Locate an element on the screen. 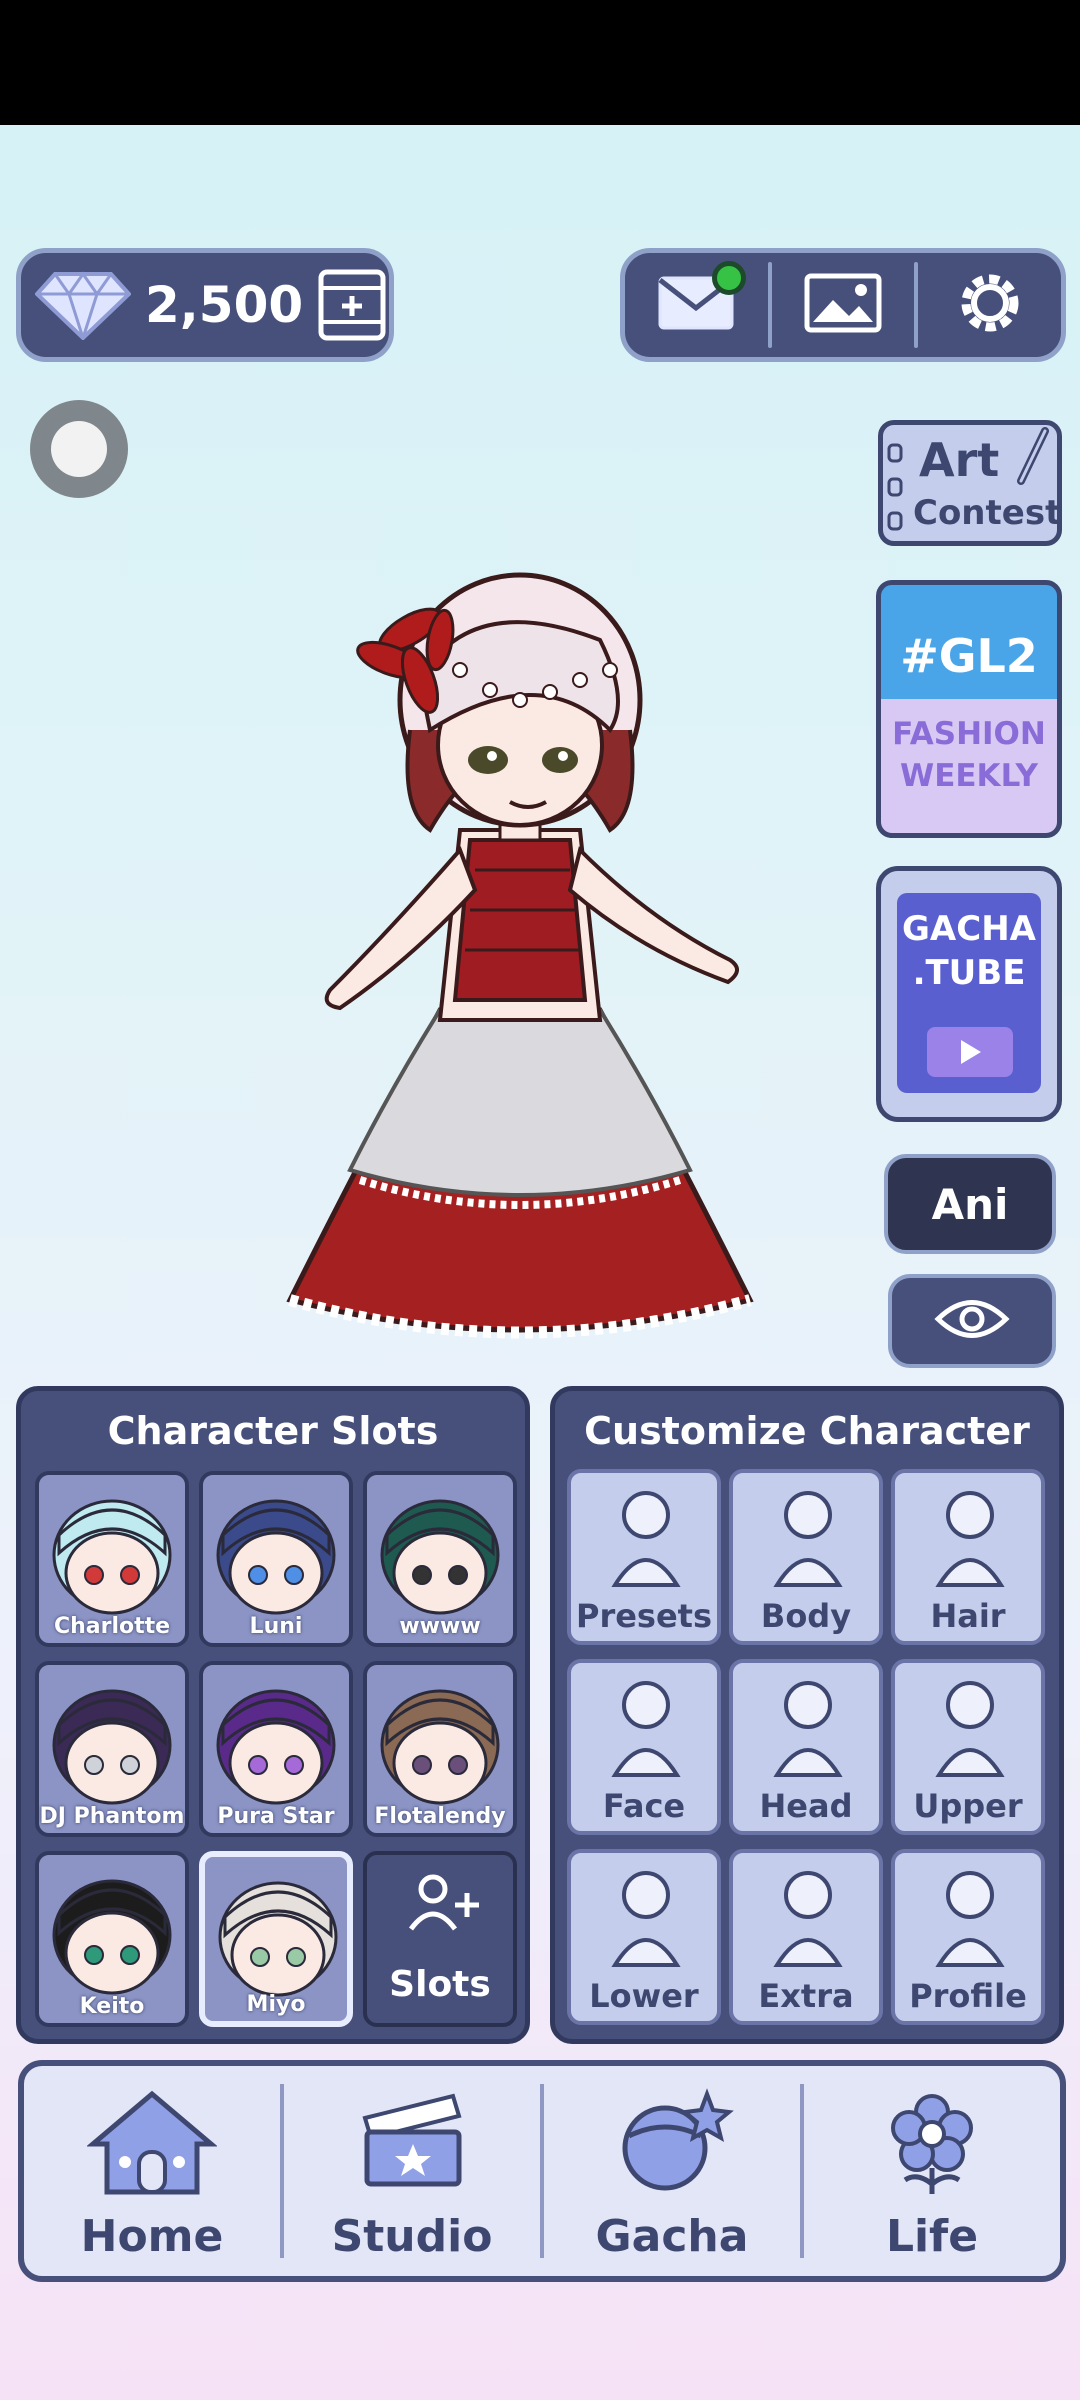 The image size is (1080, 2400). profile-icon is located at coordinates (970, 1919).